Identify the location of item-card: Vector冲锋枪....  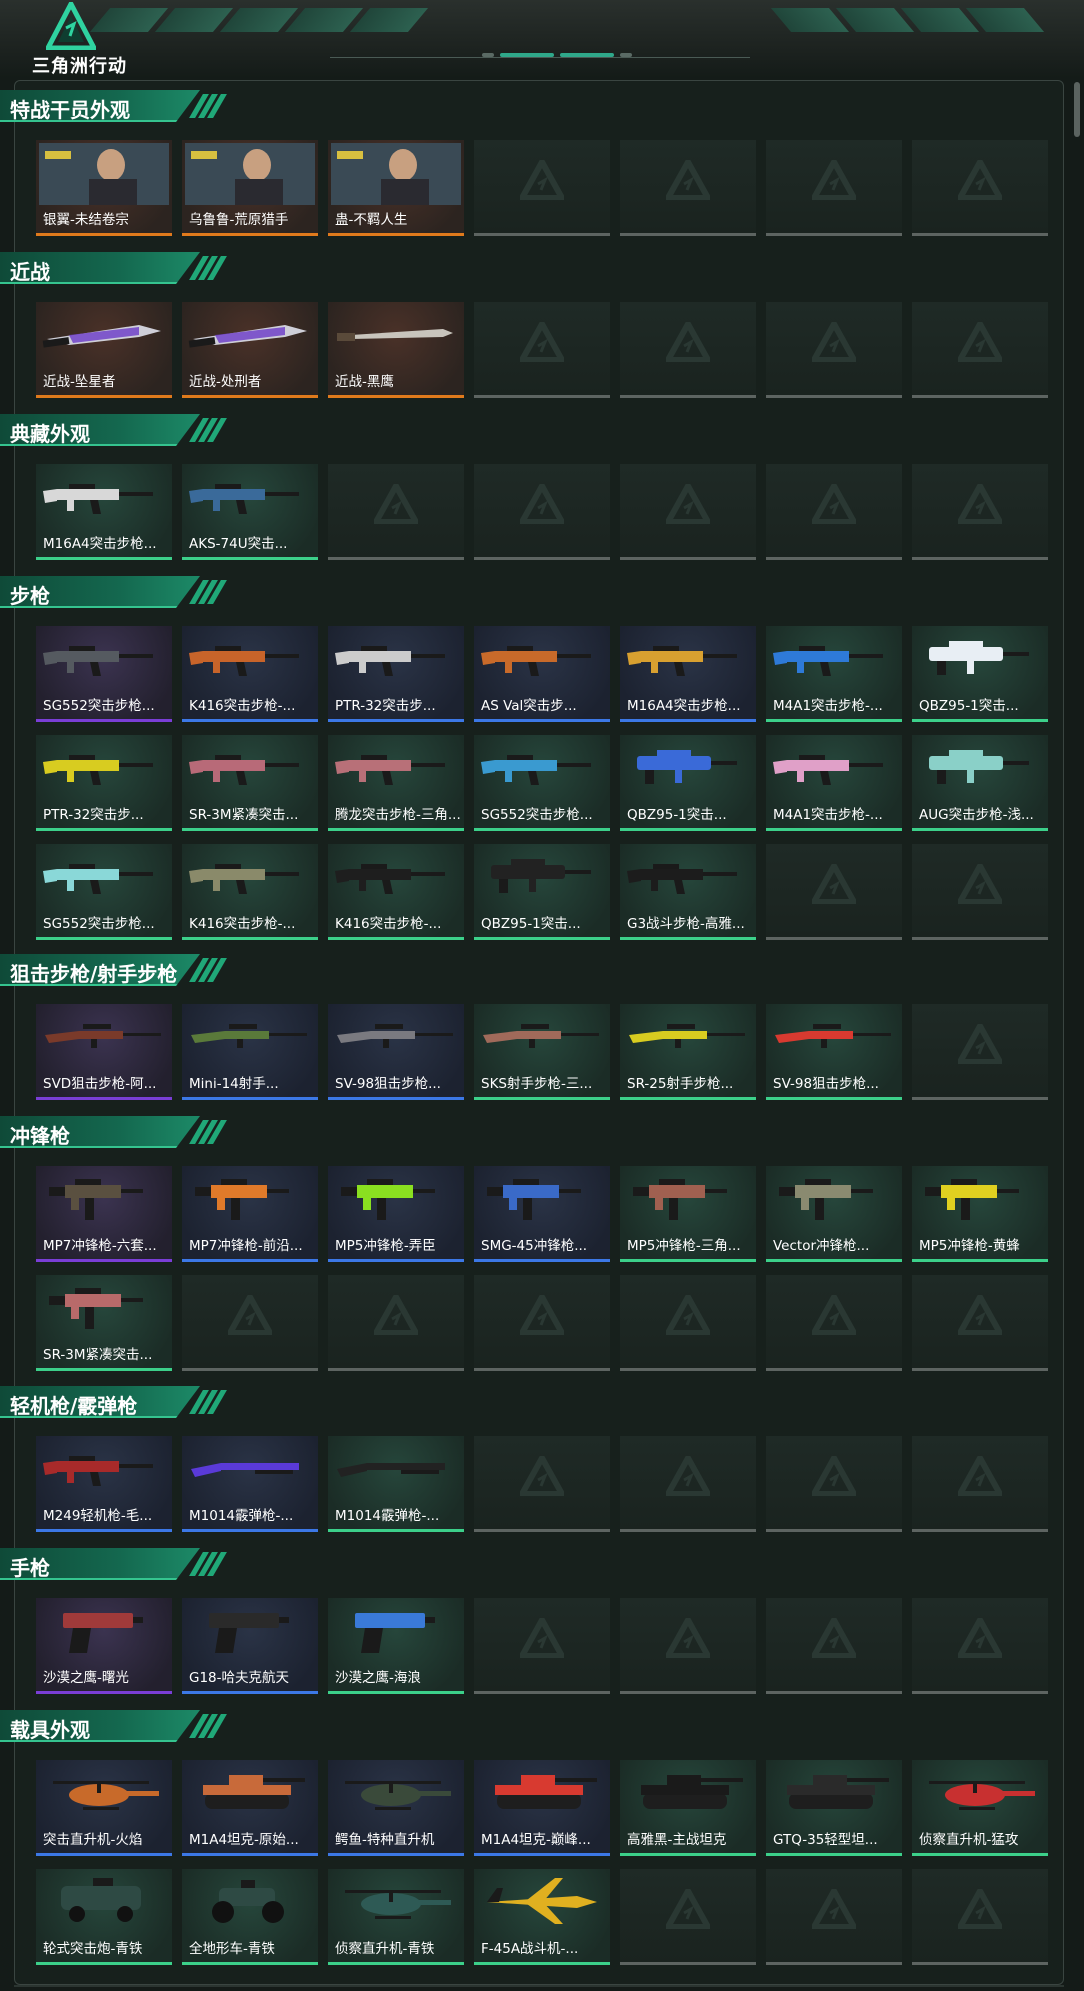
(834, 1214).